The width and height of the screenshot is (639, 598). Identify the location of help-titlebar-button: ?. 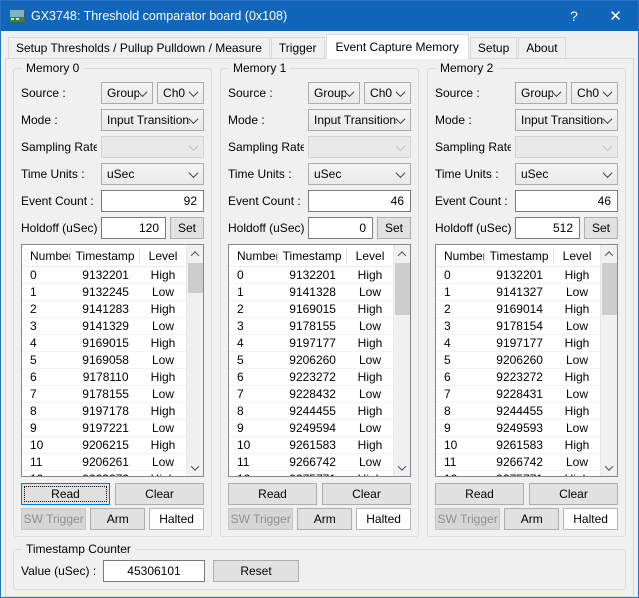
(574, 16).